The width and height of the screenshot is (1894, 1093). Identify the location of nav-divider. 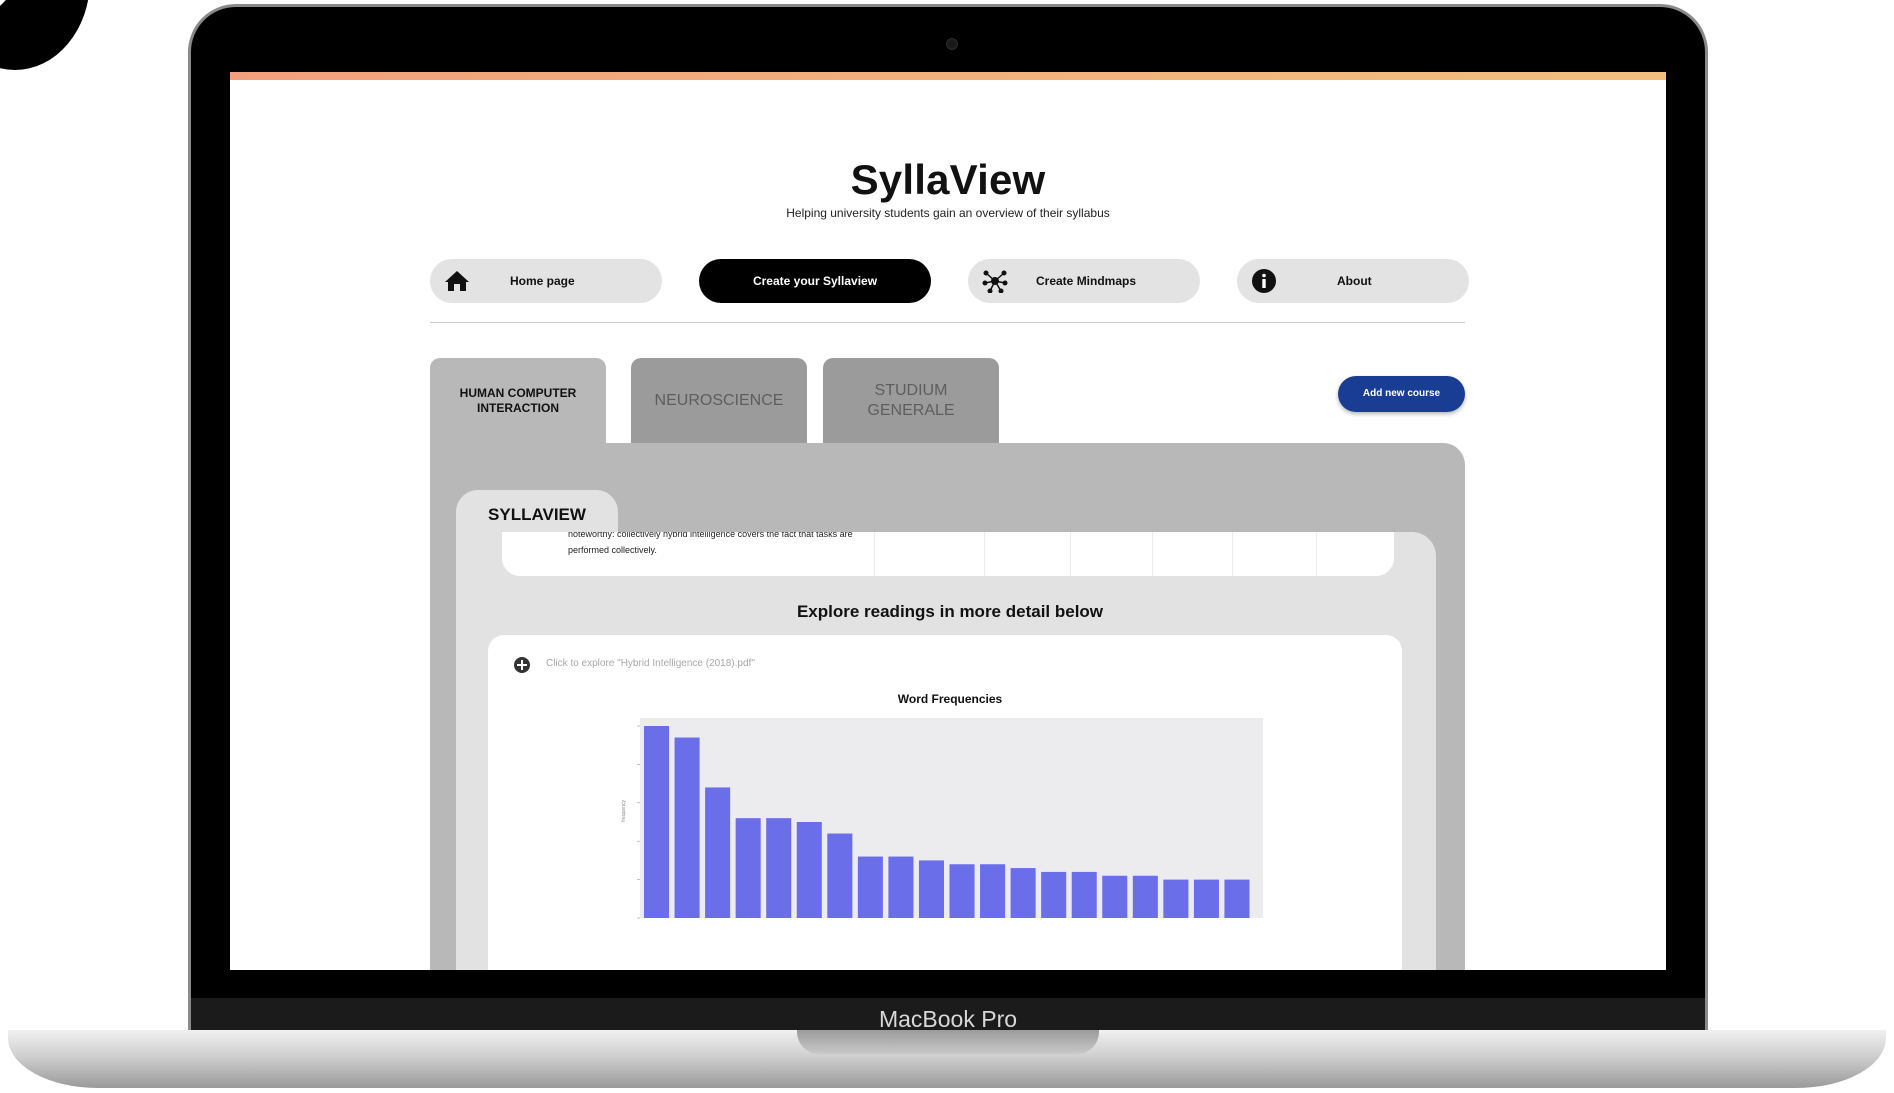
(947, 322).